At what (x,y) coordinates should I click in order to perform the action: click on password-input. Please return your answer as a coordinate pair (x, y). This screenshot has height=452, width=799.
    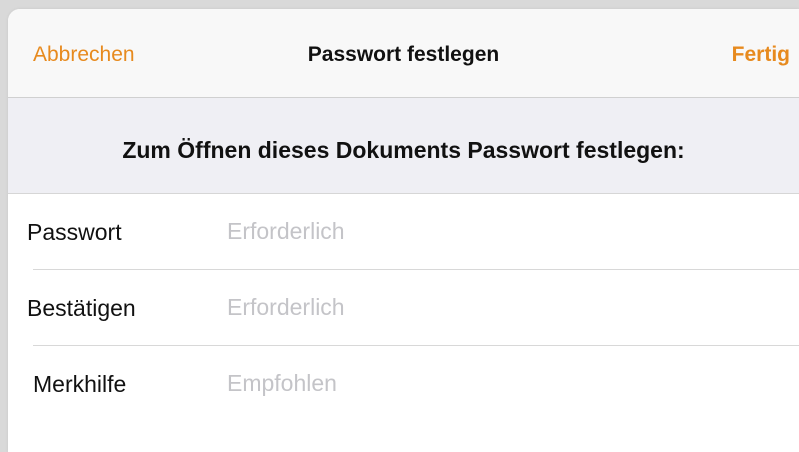
    Looking at the image, I should click on (497, 231).